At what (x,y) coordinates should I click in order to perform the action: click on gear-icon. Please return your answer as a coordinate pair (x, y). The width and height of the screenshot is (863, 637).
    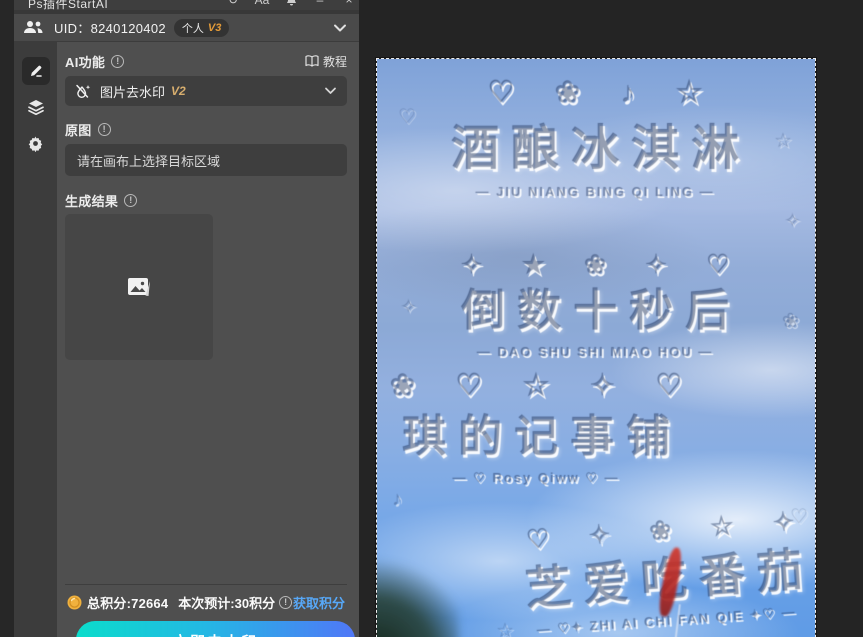
    Looking at the image, I should click on (35, 144).